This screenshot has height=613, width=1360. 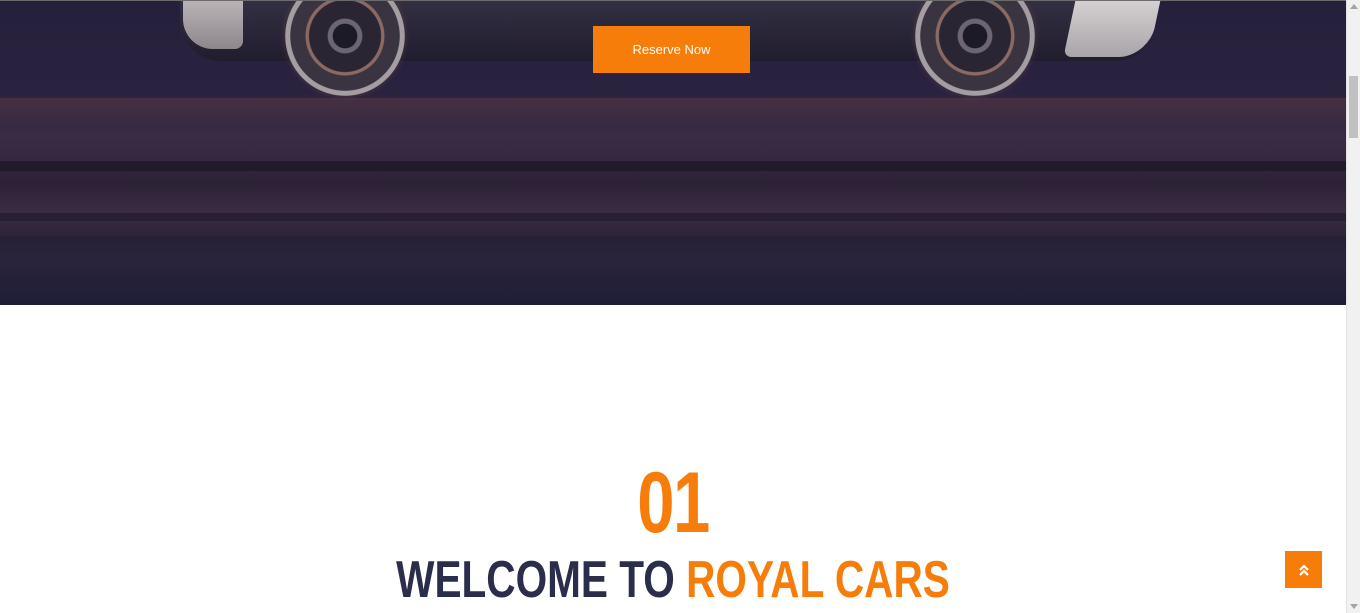 I want to click on car-wheel-right, so click(x=975, y=48).